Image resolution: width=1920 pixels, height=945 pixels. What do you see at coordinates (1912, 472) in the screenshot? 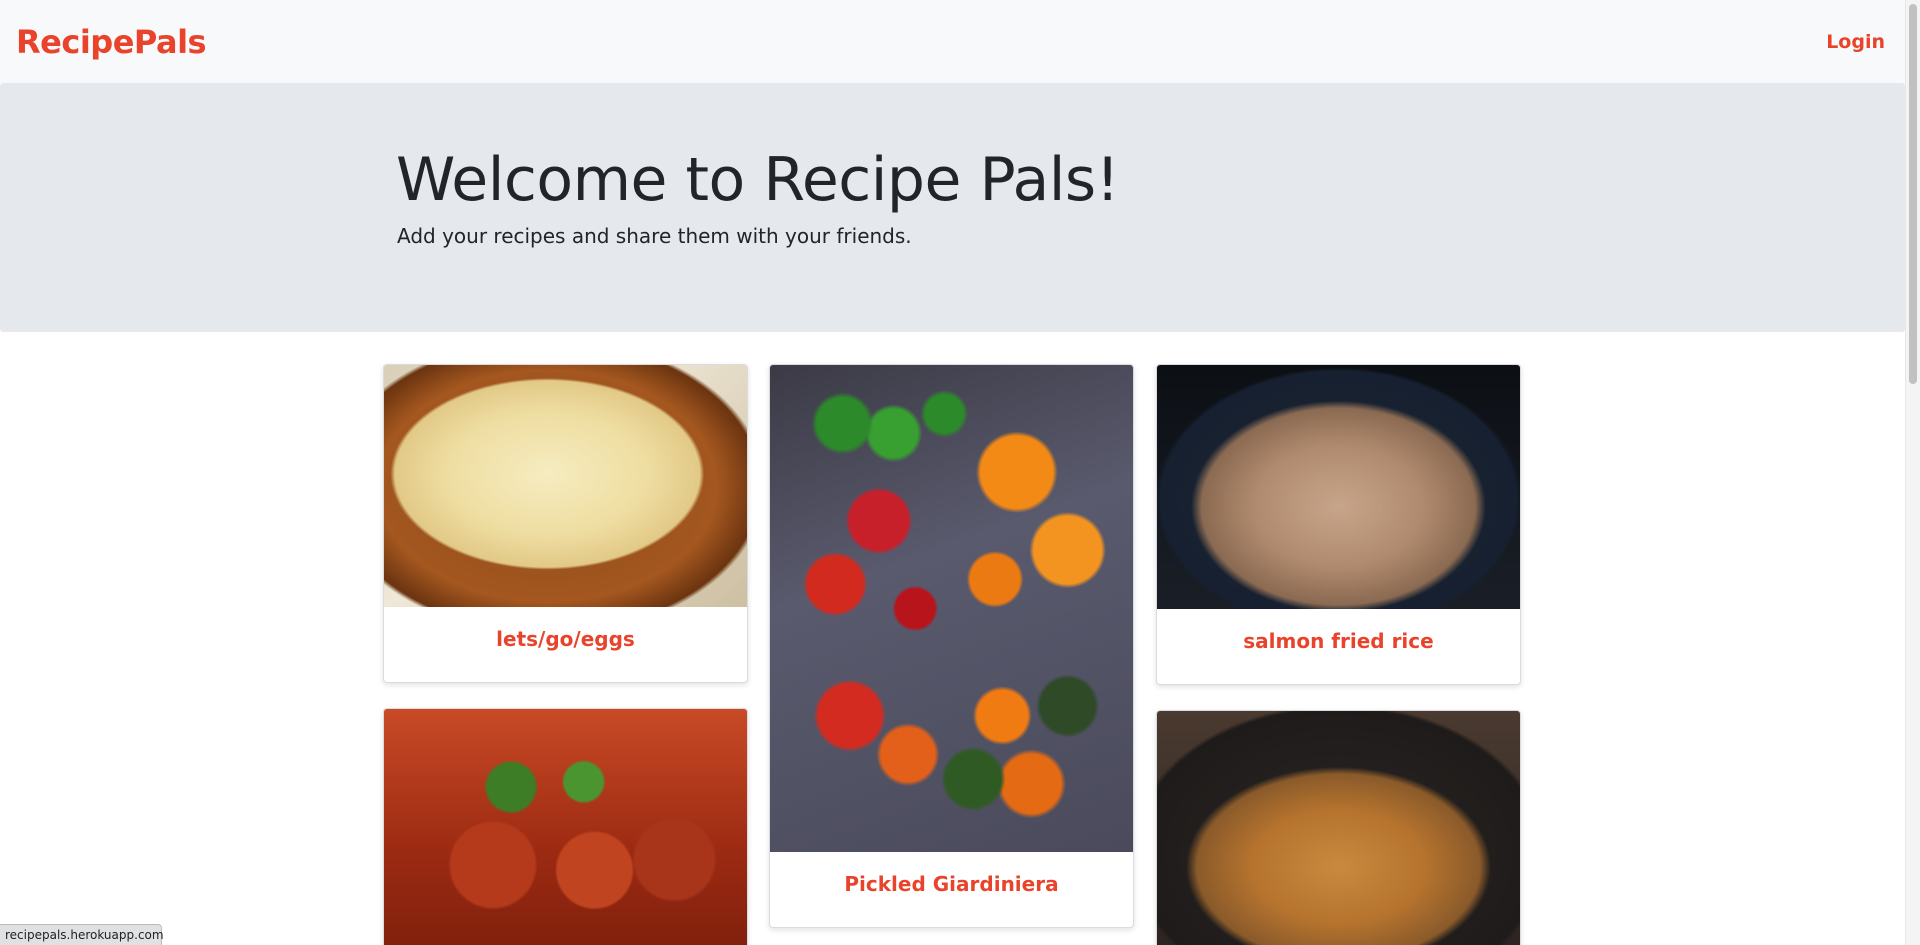
I see `vertical-scrollbar` at bounding box center [1912, 472].